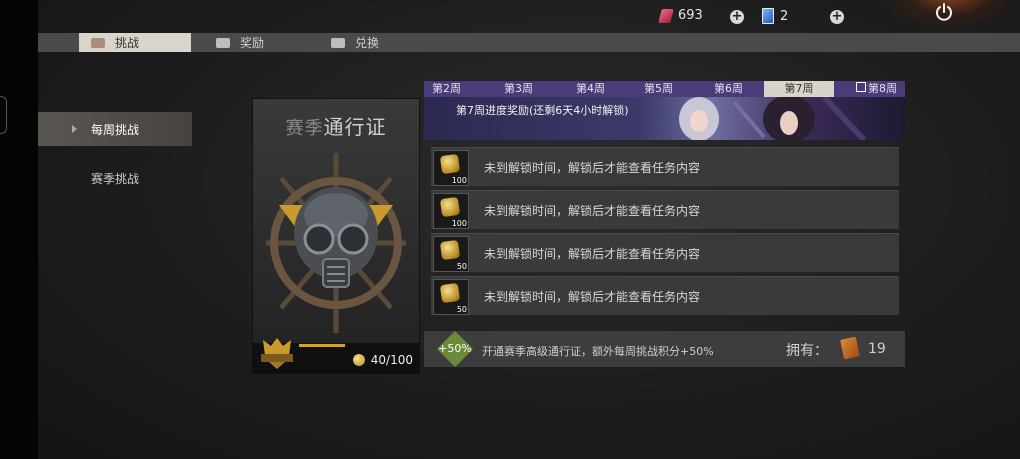  Describe the element at coordinates (773, 118) in the screenshot. I see `character-art-icon` at that location.